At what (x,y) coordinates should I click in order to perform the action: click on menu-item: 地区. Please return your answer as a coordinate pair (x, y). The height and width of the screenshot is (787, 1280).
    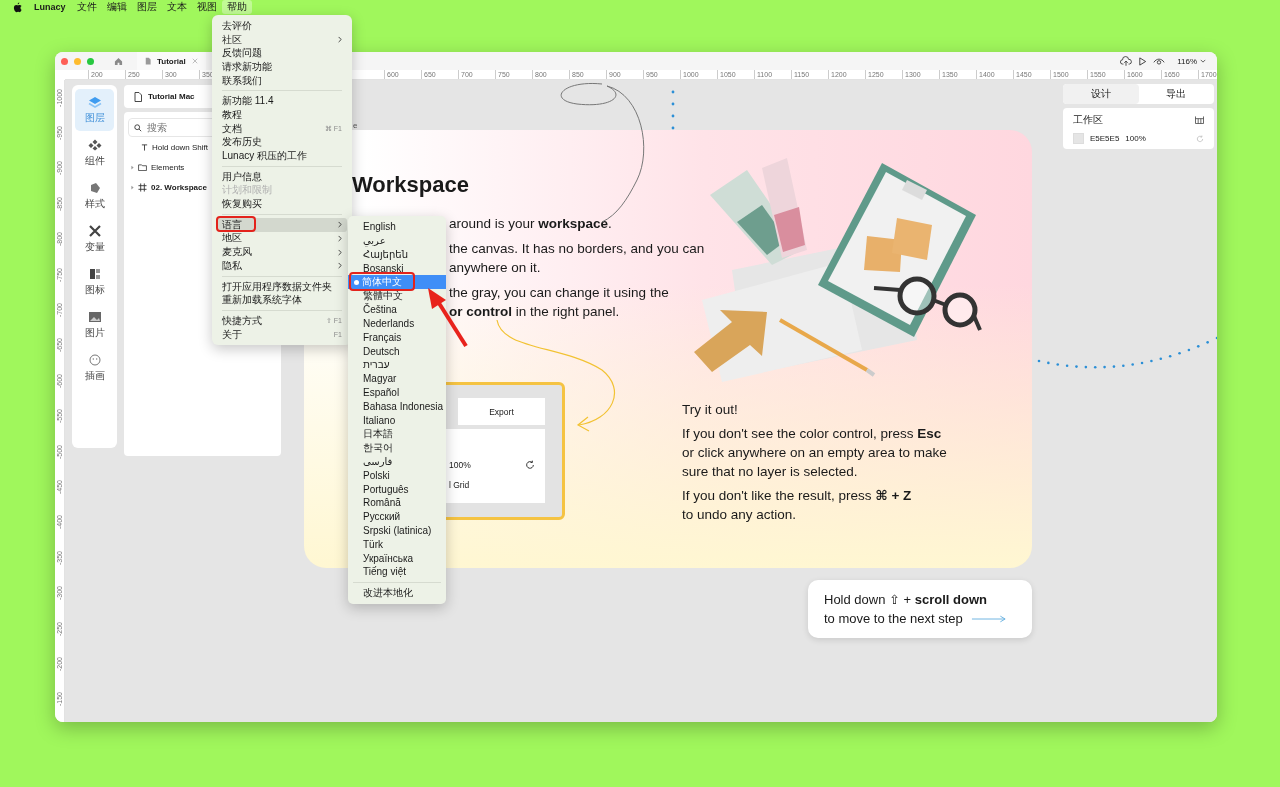
    Looking at the image, I should click on (282, 238).